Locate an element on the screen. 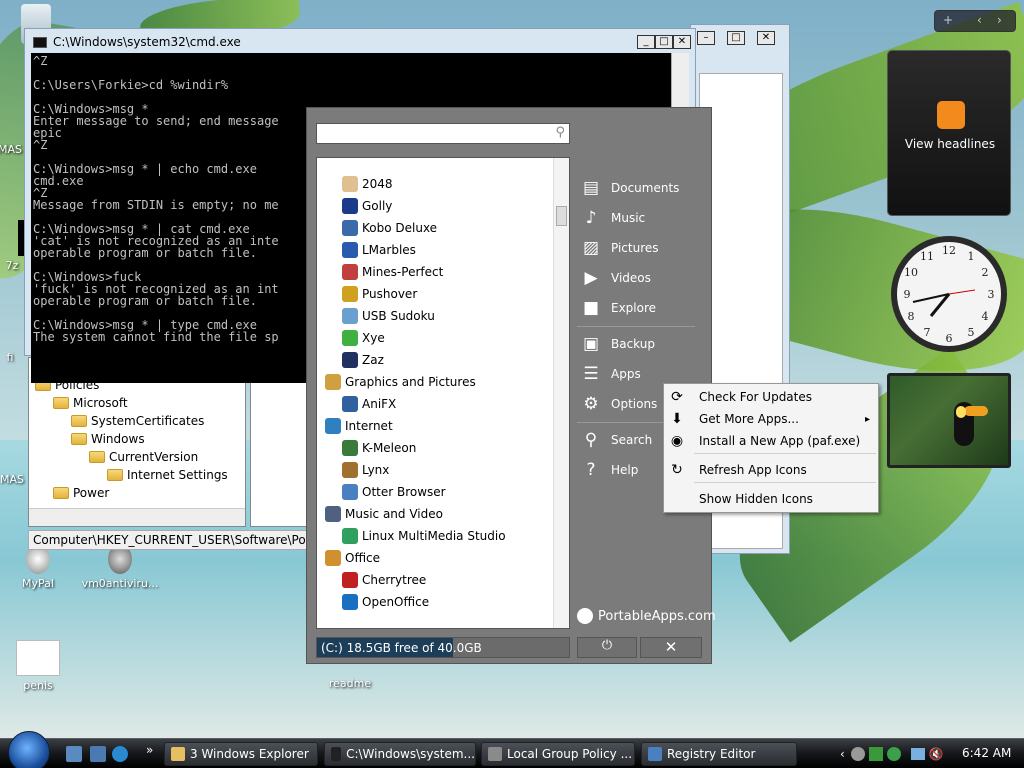 The image size is (1024, 768). power-button: ⏻ is located at coordinates (607, 647).